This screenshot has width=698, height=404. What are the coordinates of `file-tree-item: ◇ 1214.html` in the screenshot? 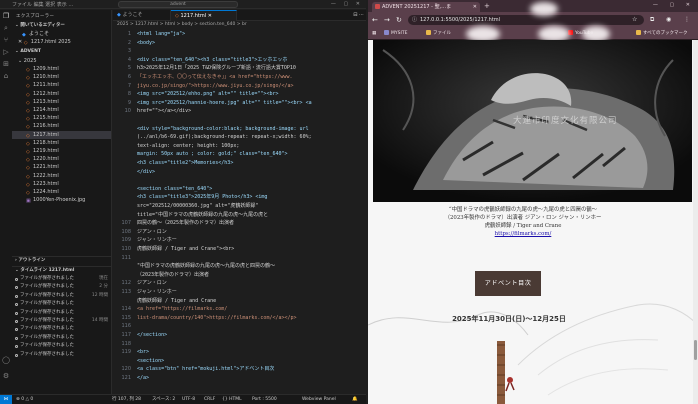 It's located at (61, 110).